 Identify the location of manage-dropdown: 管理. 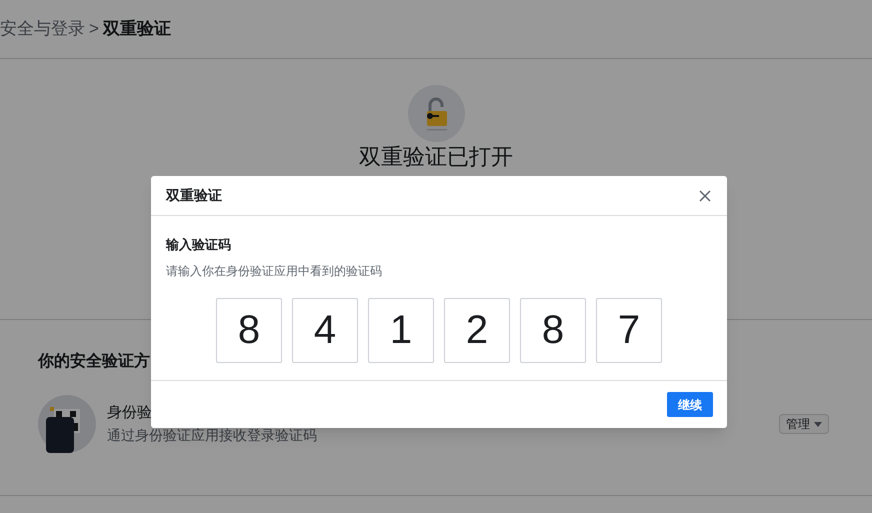
(804, 424).